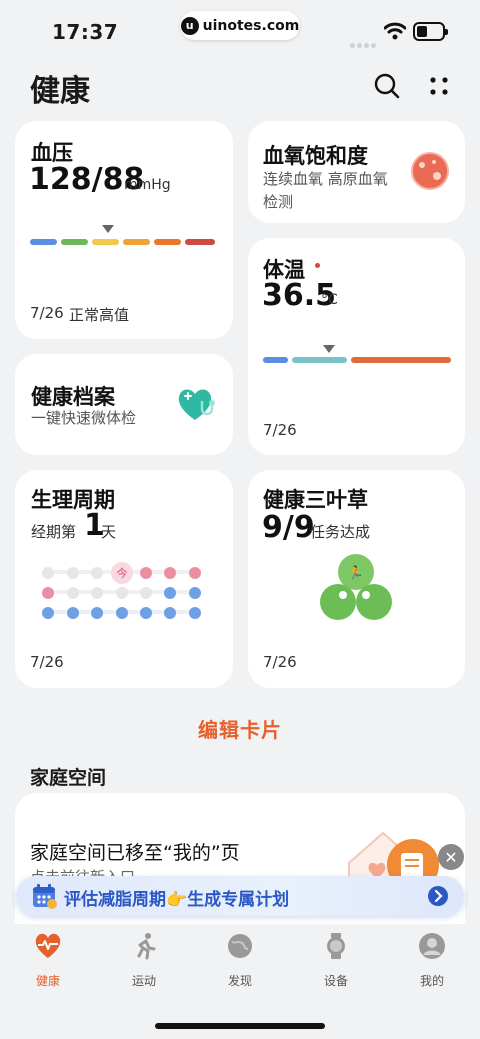  What do you see at coordinates (143, 981) in the screenshot?
I see `tab-label: 运动` at bounding box center [143, 981].